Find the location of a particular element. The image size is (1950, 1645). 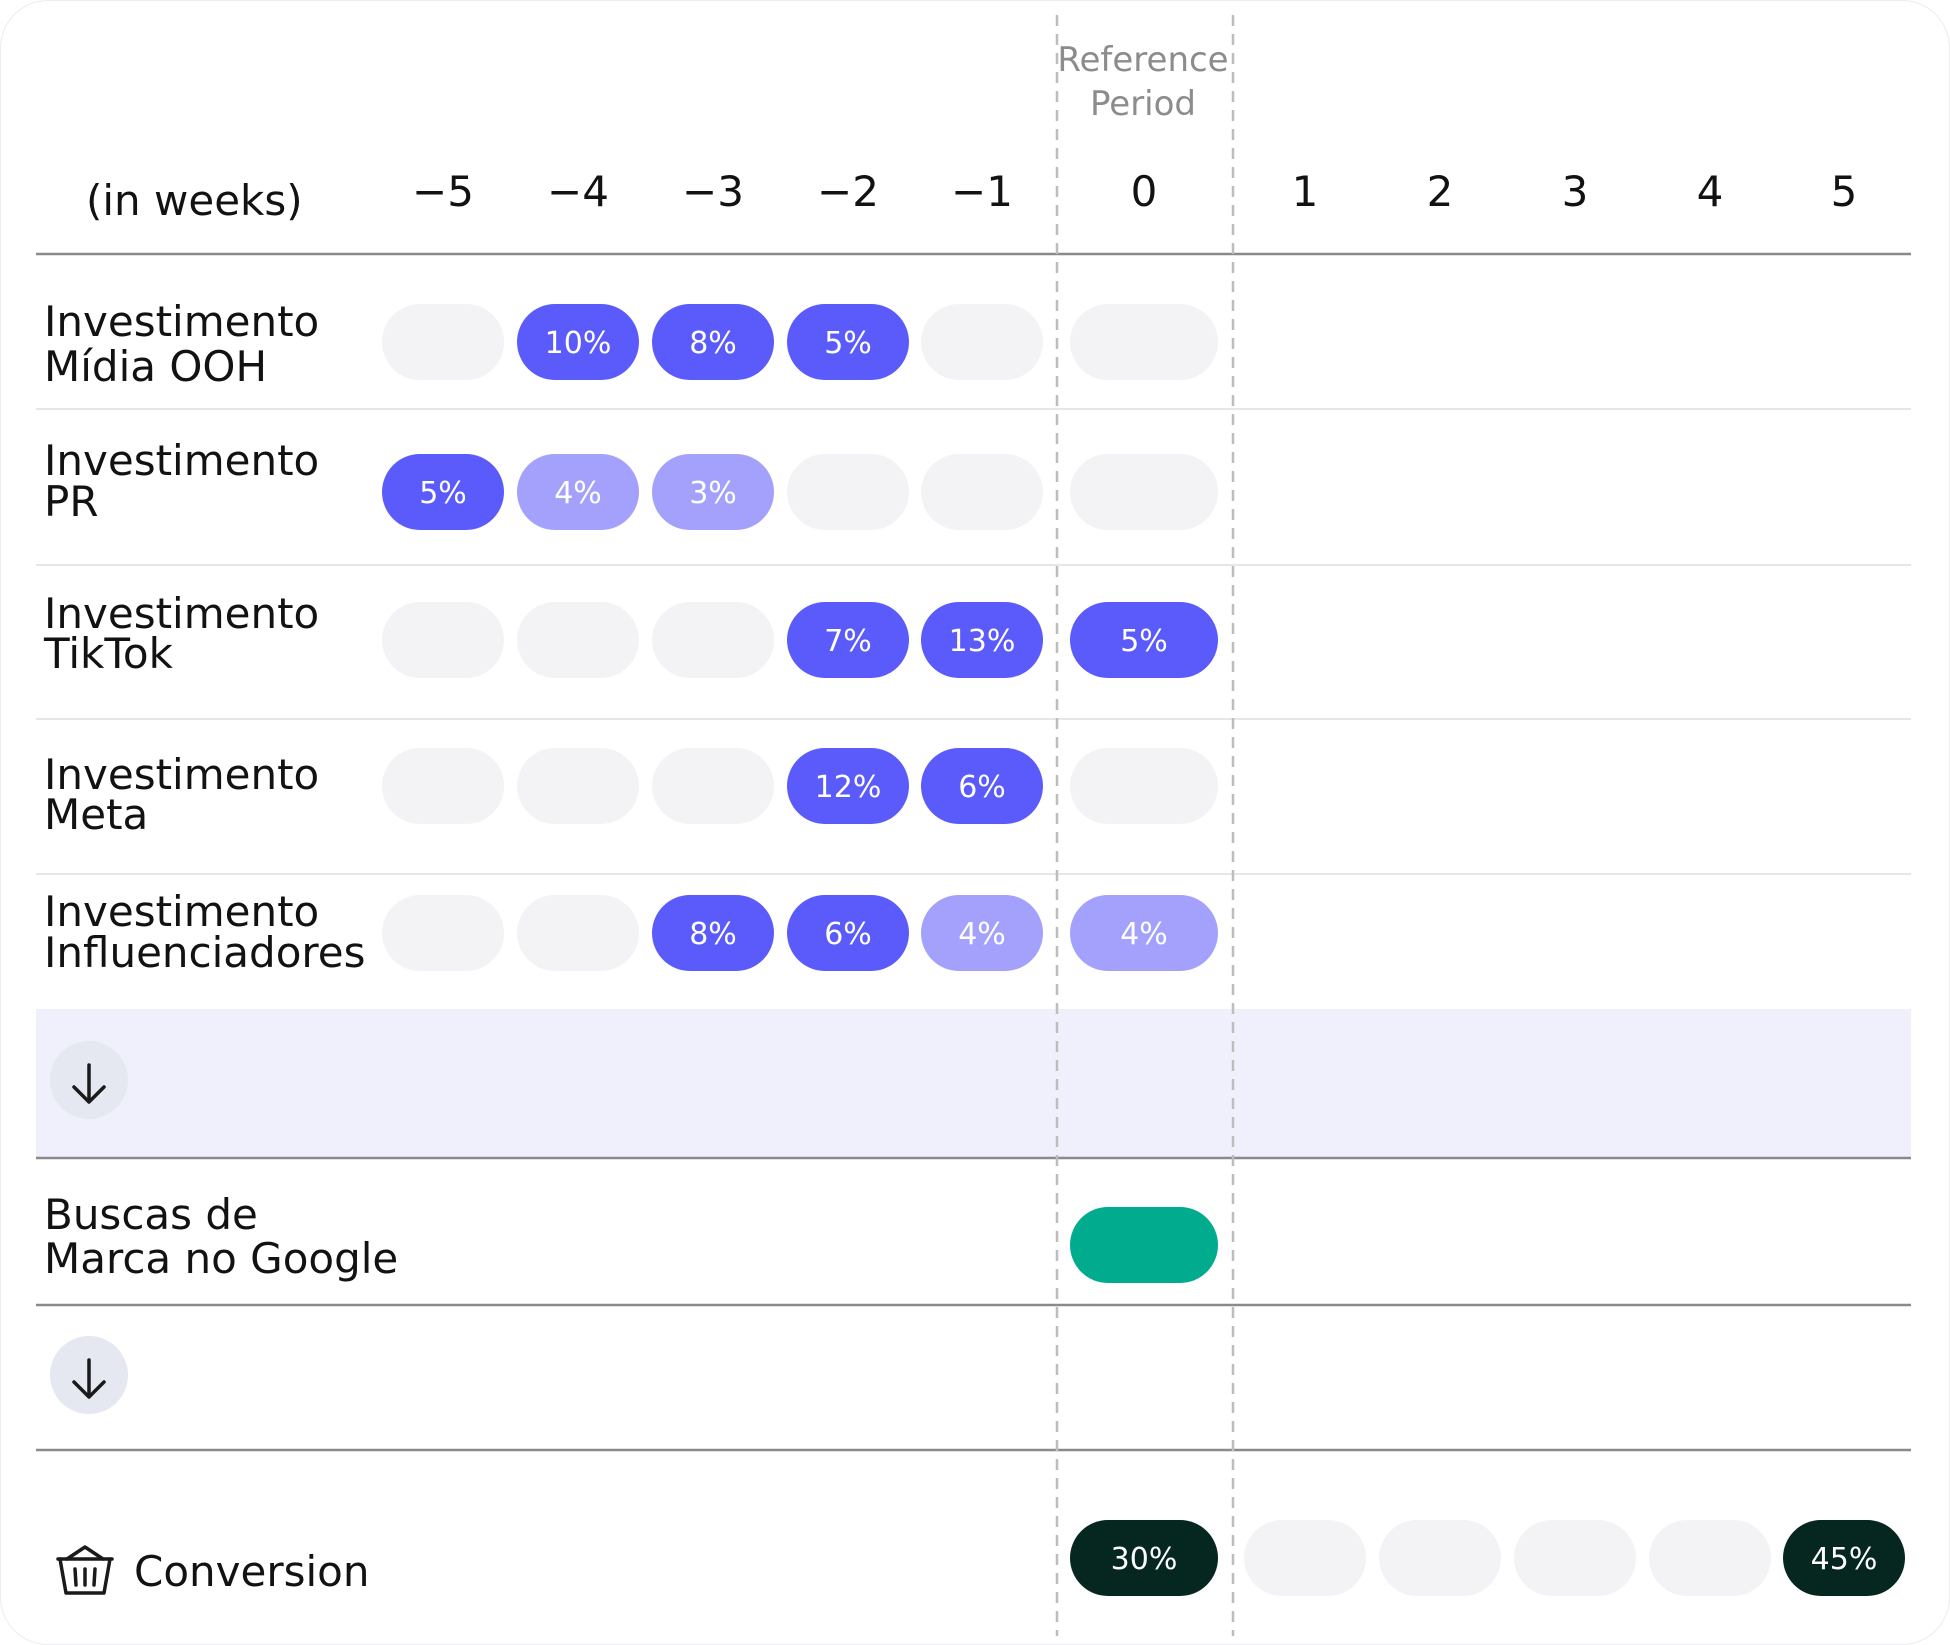

row-label-line1: Investimento is located at coordinates (181, 321).